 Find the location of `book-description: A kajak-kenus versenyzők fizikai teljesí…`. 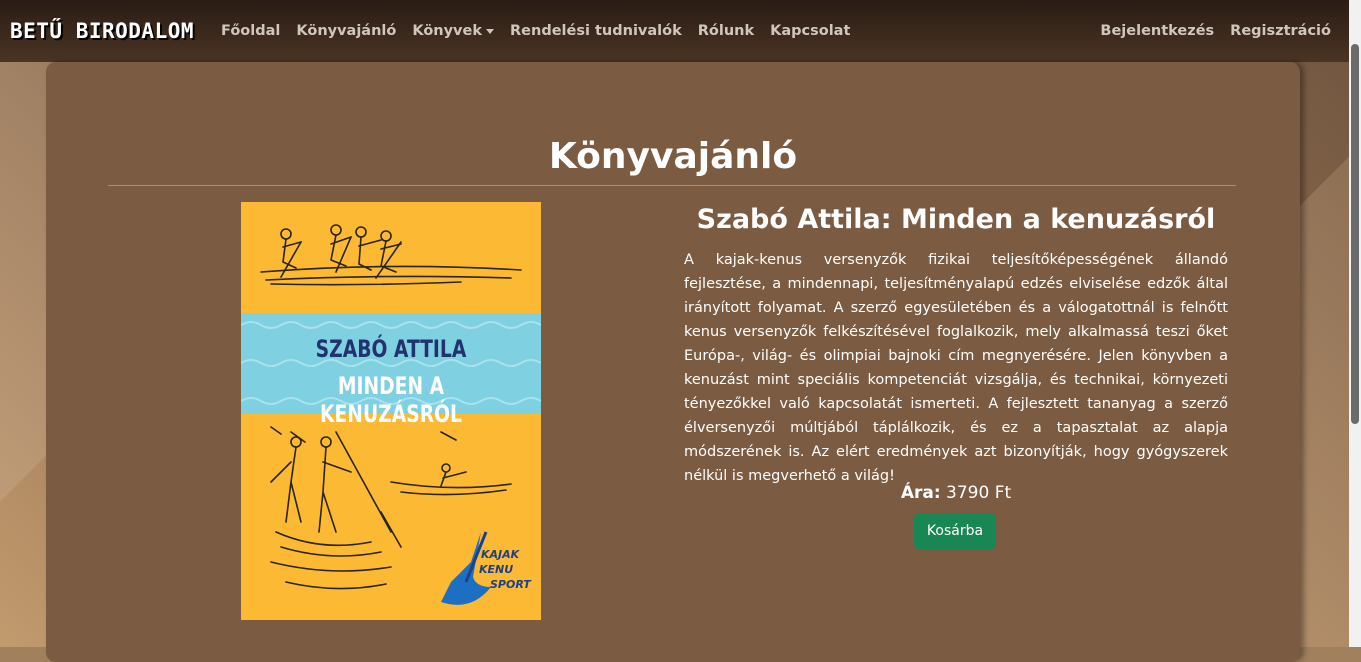

book-description: A kajak-kenus versenyzők fizikai teljesí… is located at coordinates (956, 368).